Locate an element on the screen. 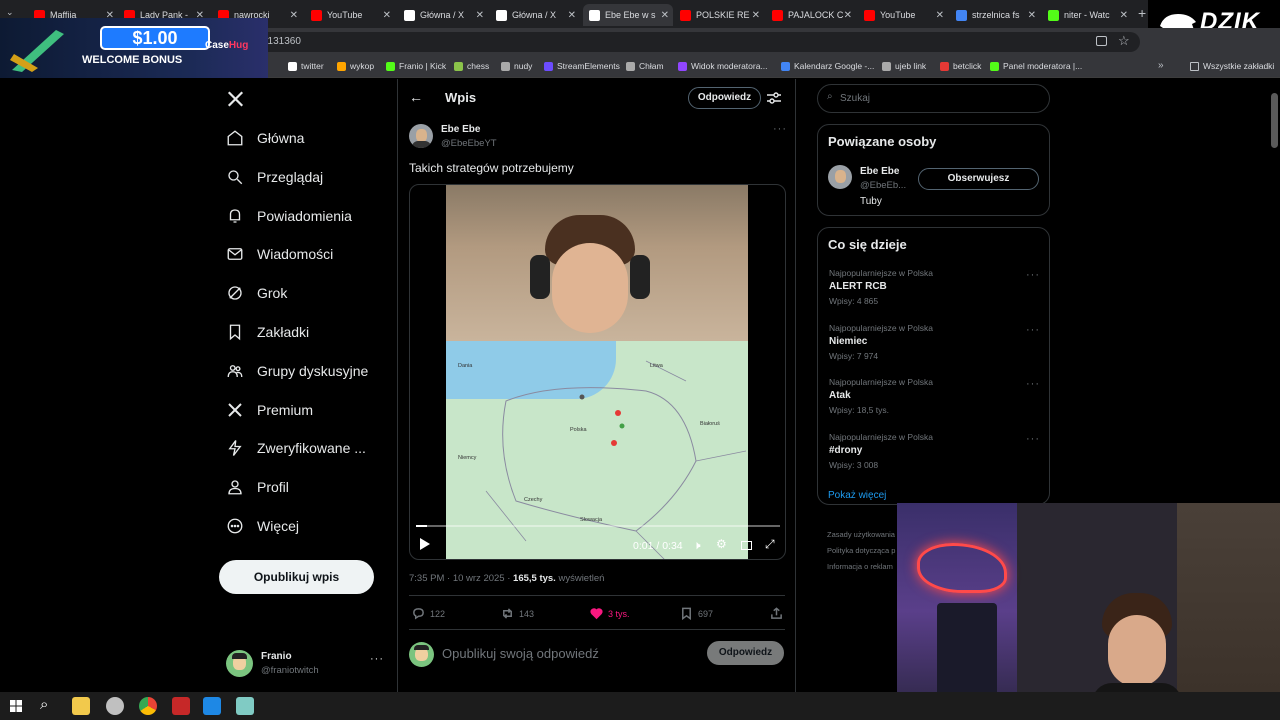  nav-item-notifications: Powiadomienia is located at coordinates (289, 216).